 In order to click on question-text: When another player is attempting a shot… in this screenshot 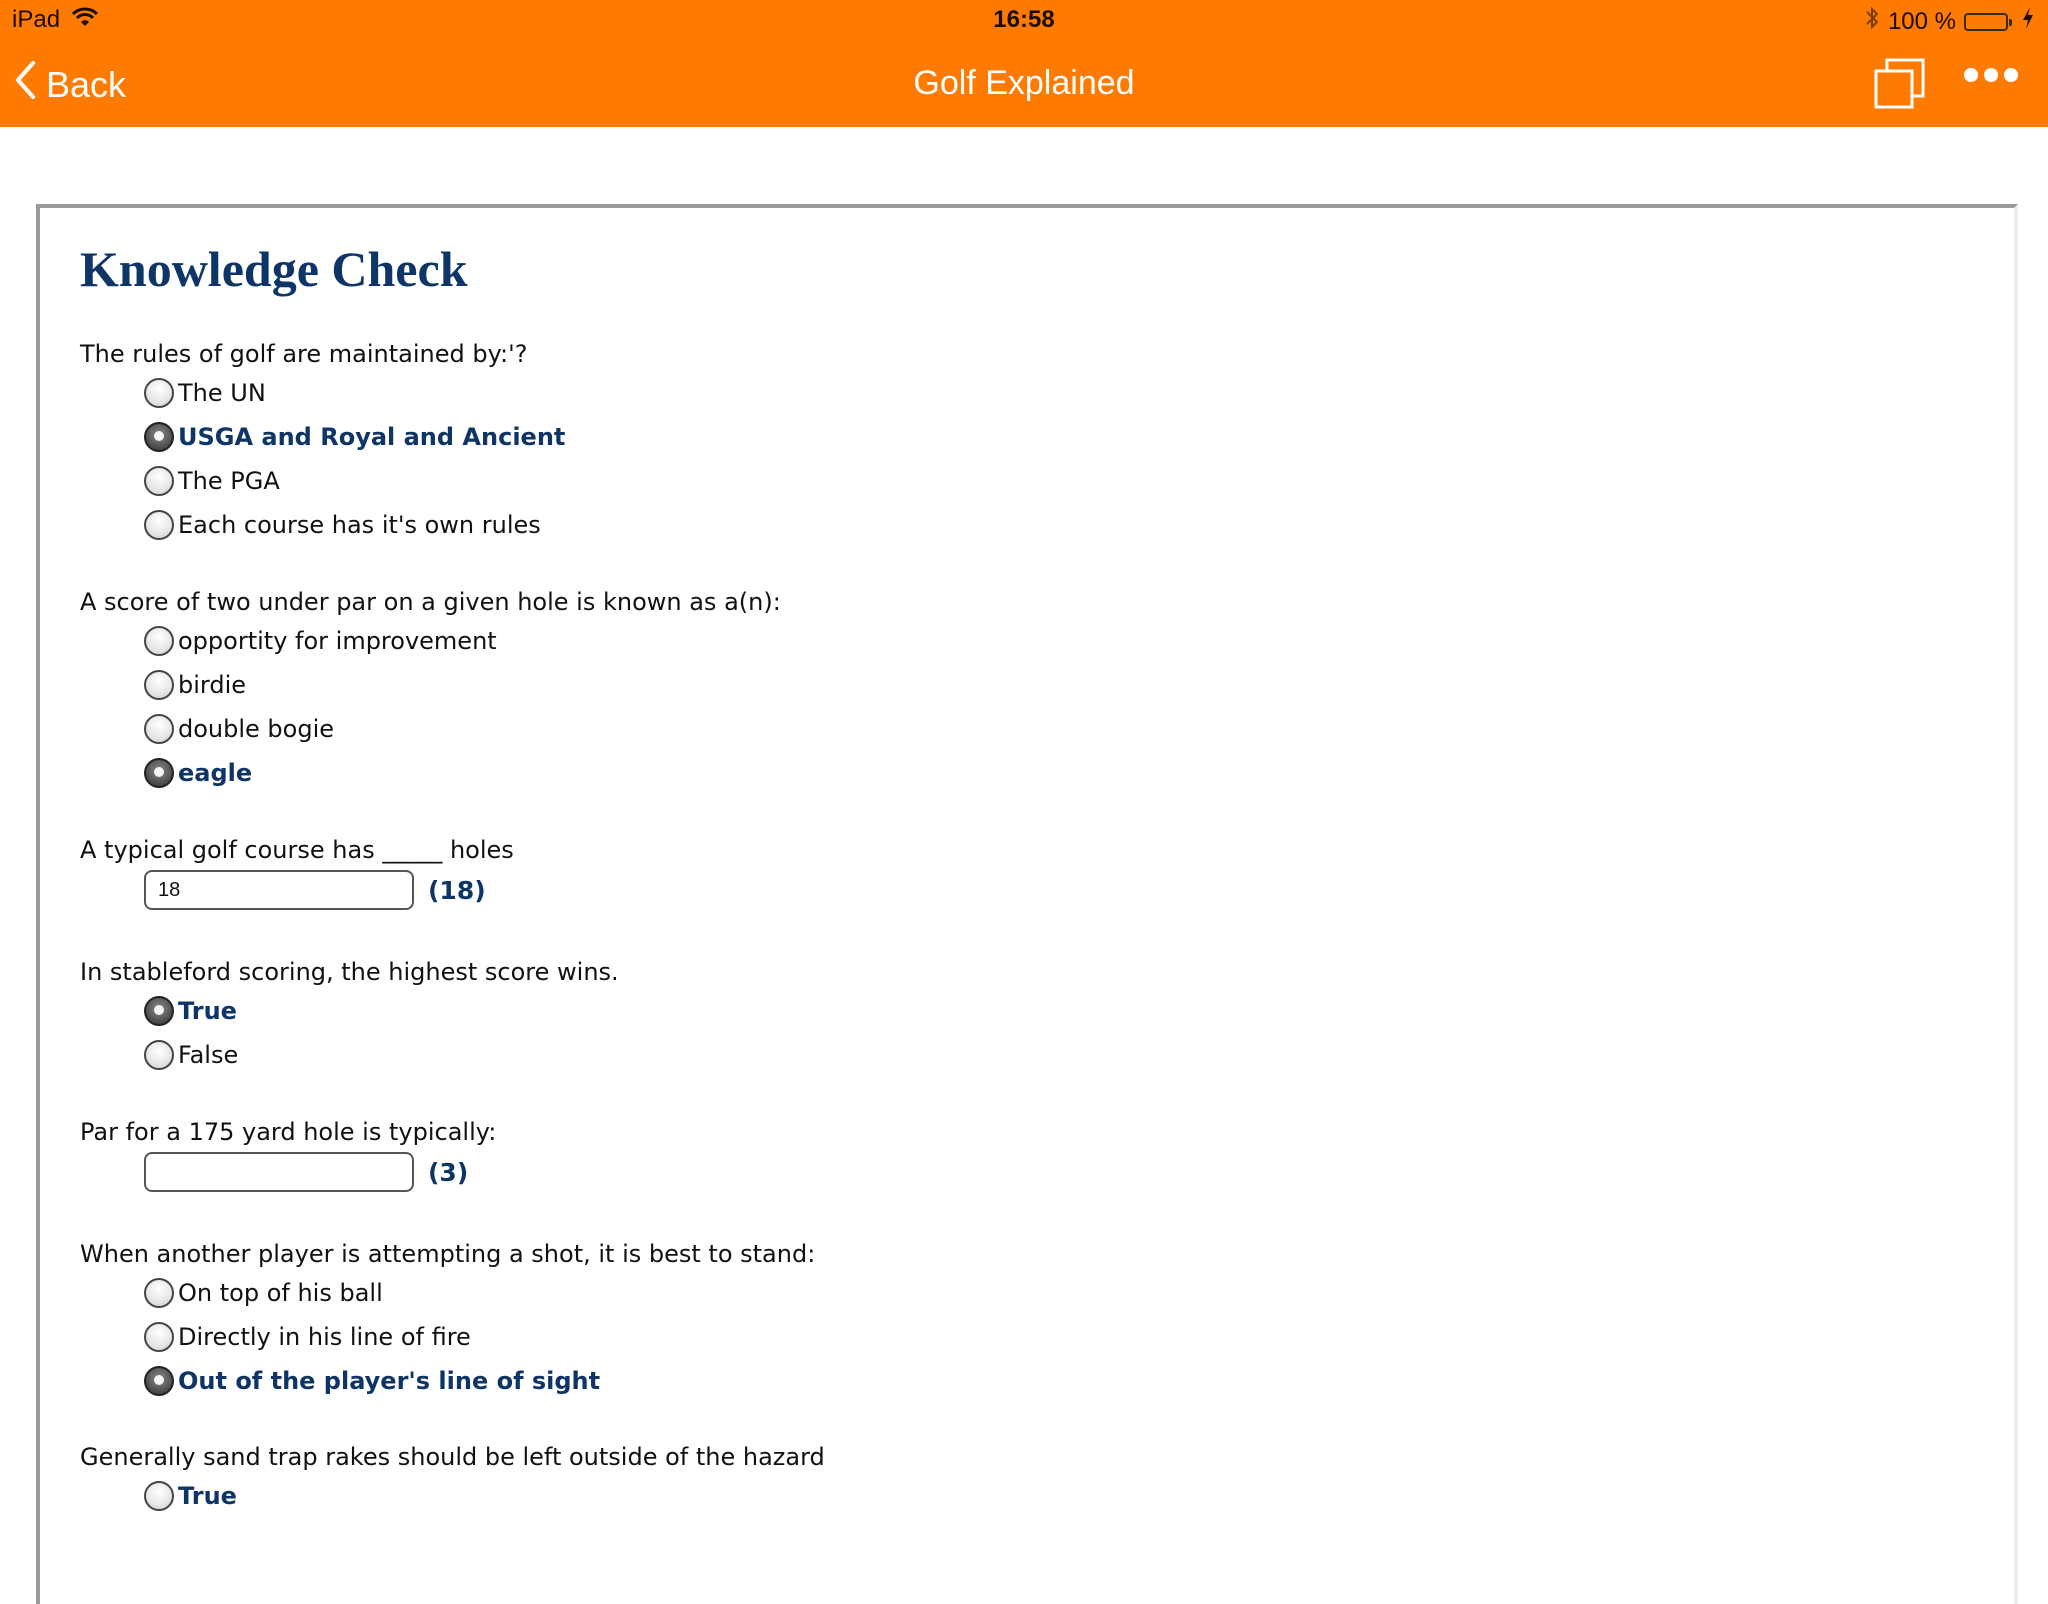, I will do `click(448, 1254)`.